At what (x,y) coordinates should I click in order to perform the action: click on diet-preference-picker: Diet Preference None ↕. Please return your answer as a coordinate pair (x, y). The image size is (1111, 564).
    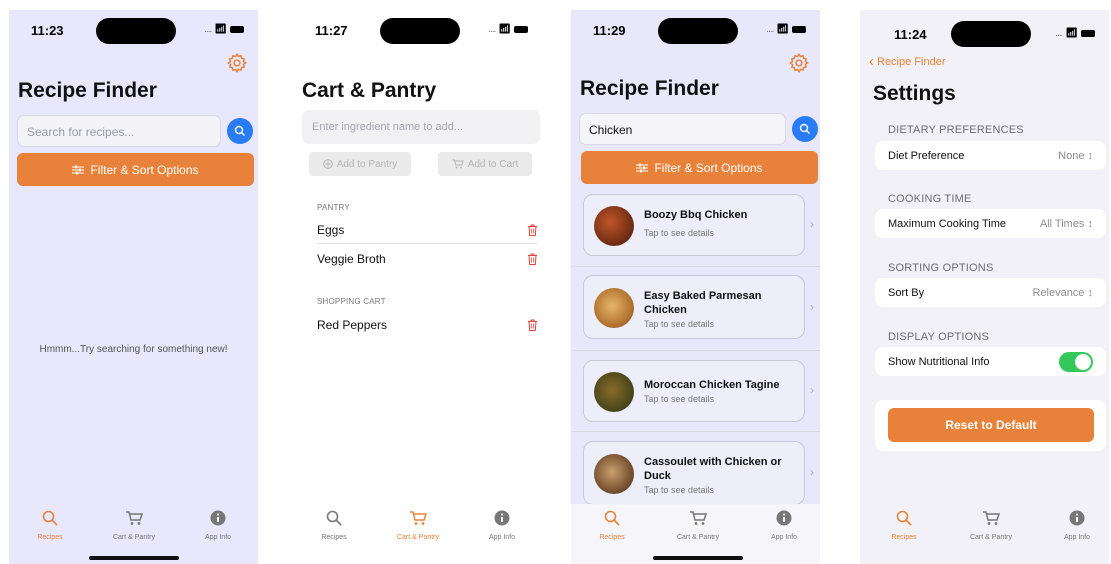
    Looking at the image, I should click on (990, 155).